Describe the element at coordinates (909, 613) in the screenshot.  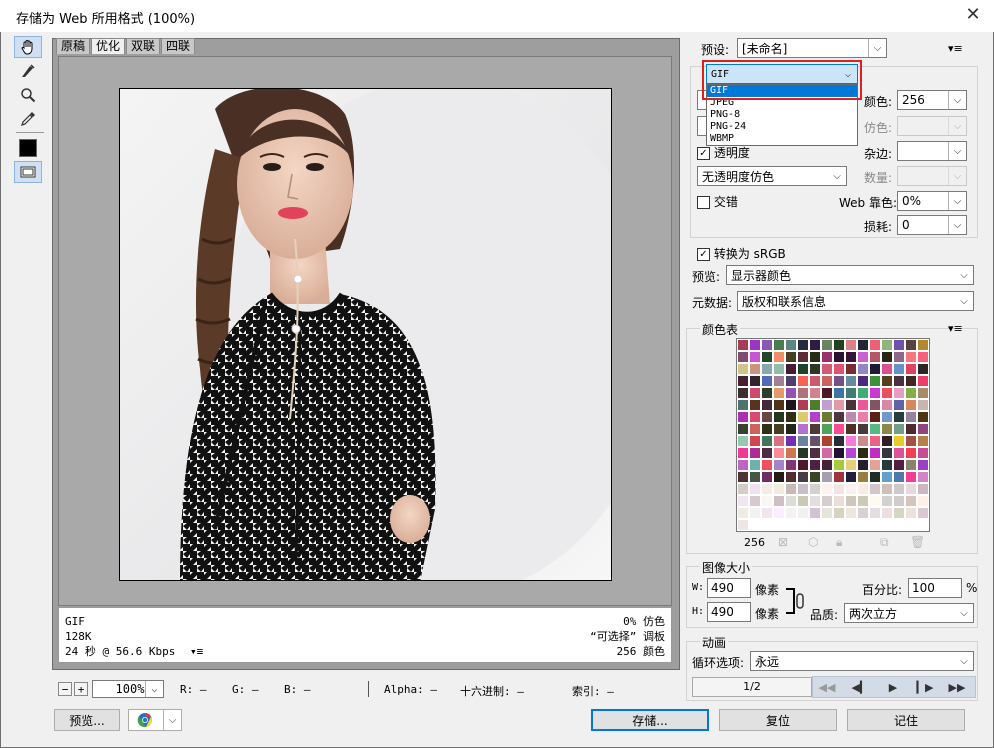
I see `quality-select: 两次立方 ⌵` at that location.